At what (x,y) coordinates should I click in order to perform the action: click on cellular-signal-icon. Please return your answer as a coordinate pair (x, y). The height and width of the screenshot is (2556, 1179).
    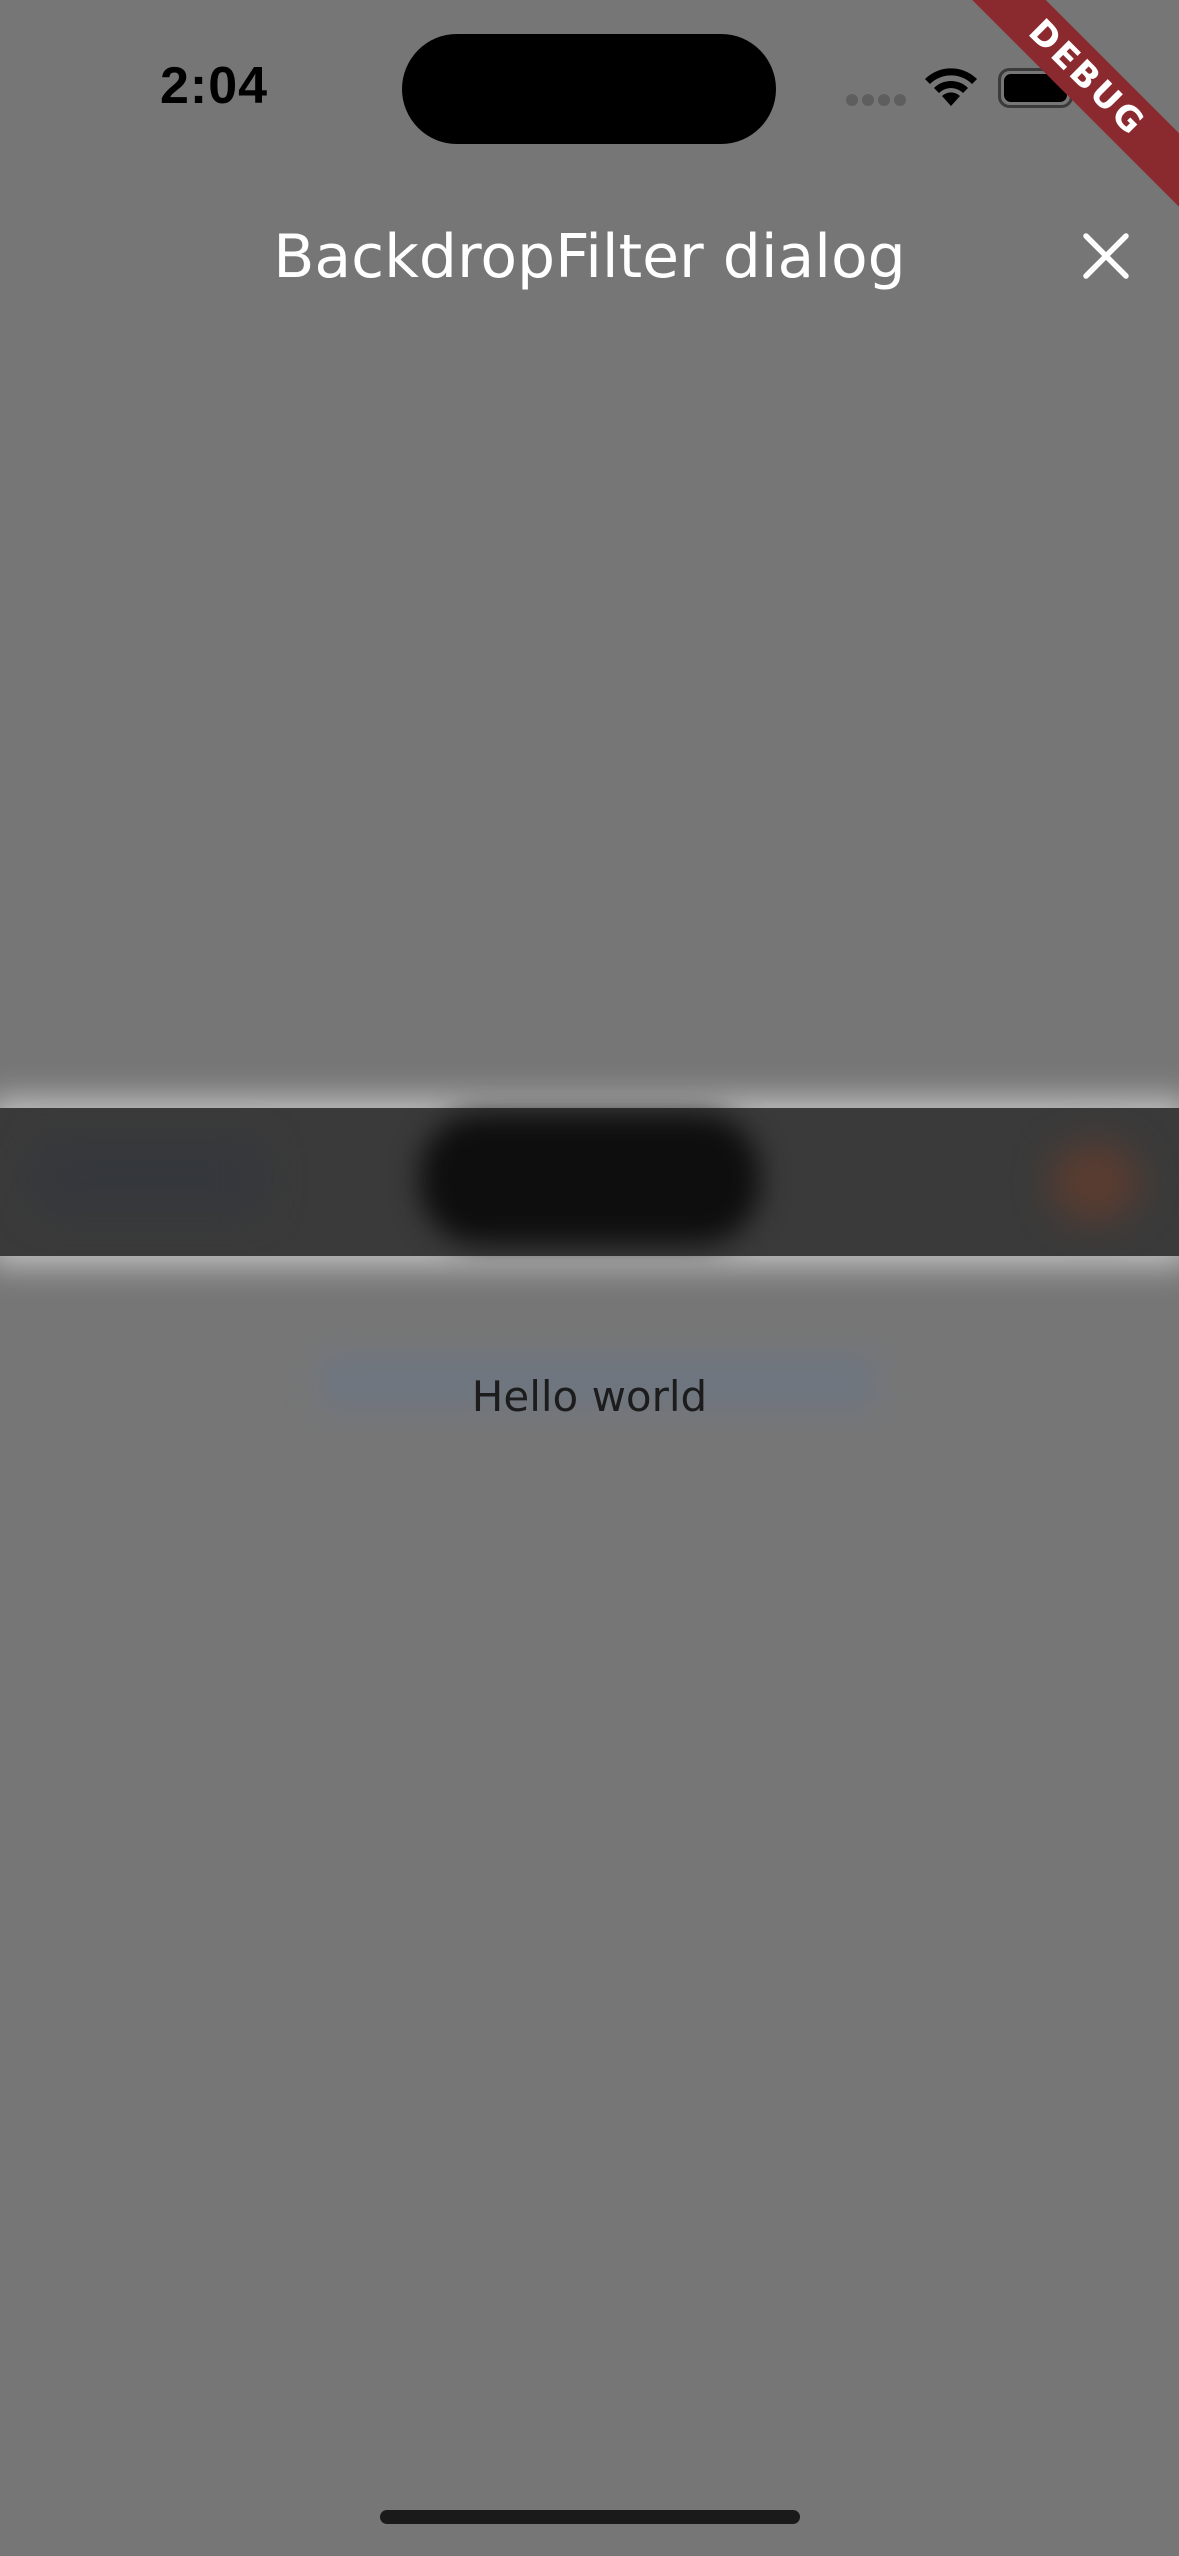
    Looking at the image, I should click on (877, 101).